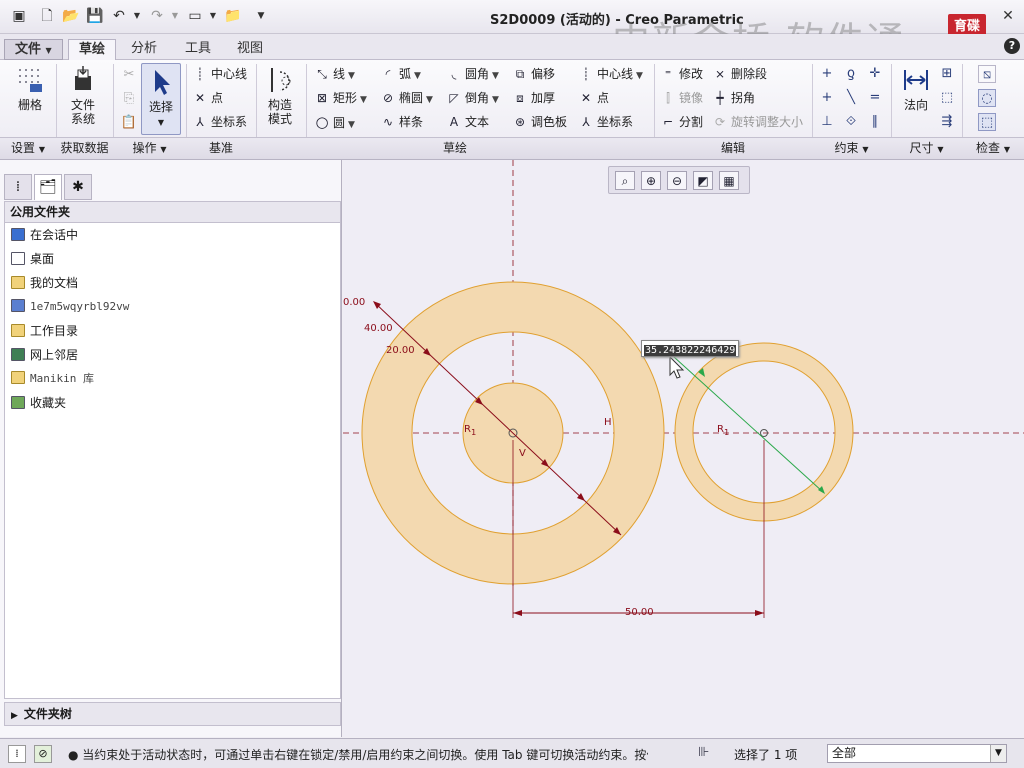 The image size is (1024, 768). I want to click on construct-mode-button: 构造 模式, so click(280, 96).